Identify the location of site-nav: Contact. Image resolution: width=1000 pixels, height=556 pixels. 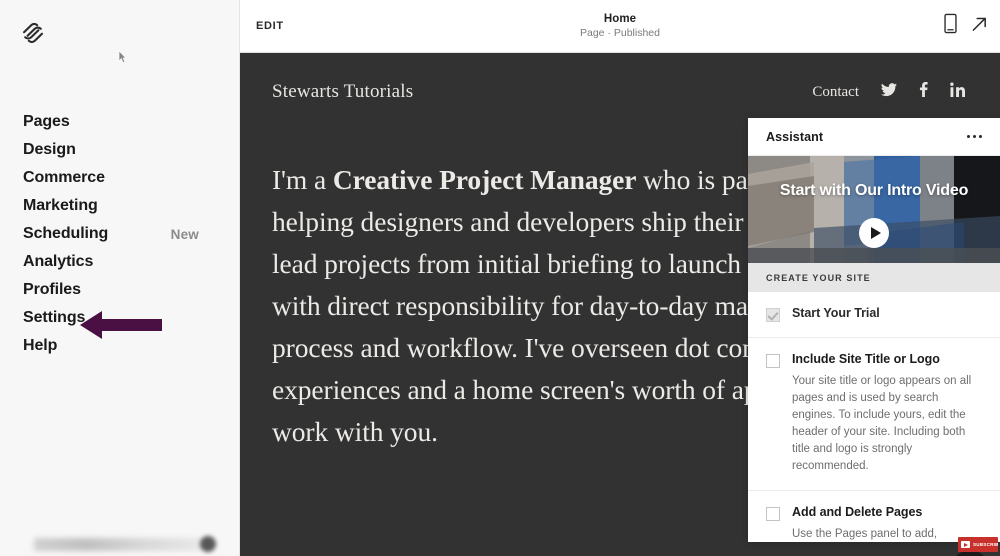
(889, 92).